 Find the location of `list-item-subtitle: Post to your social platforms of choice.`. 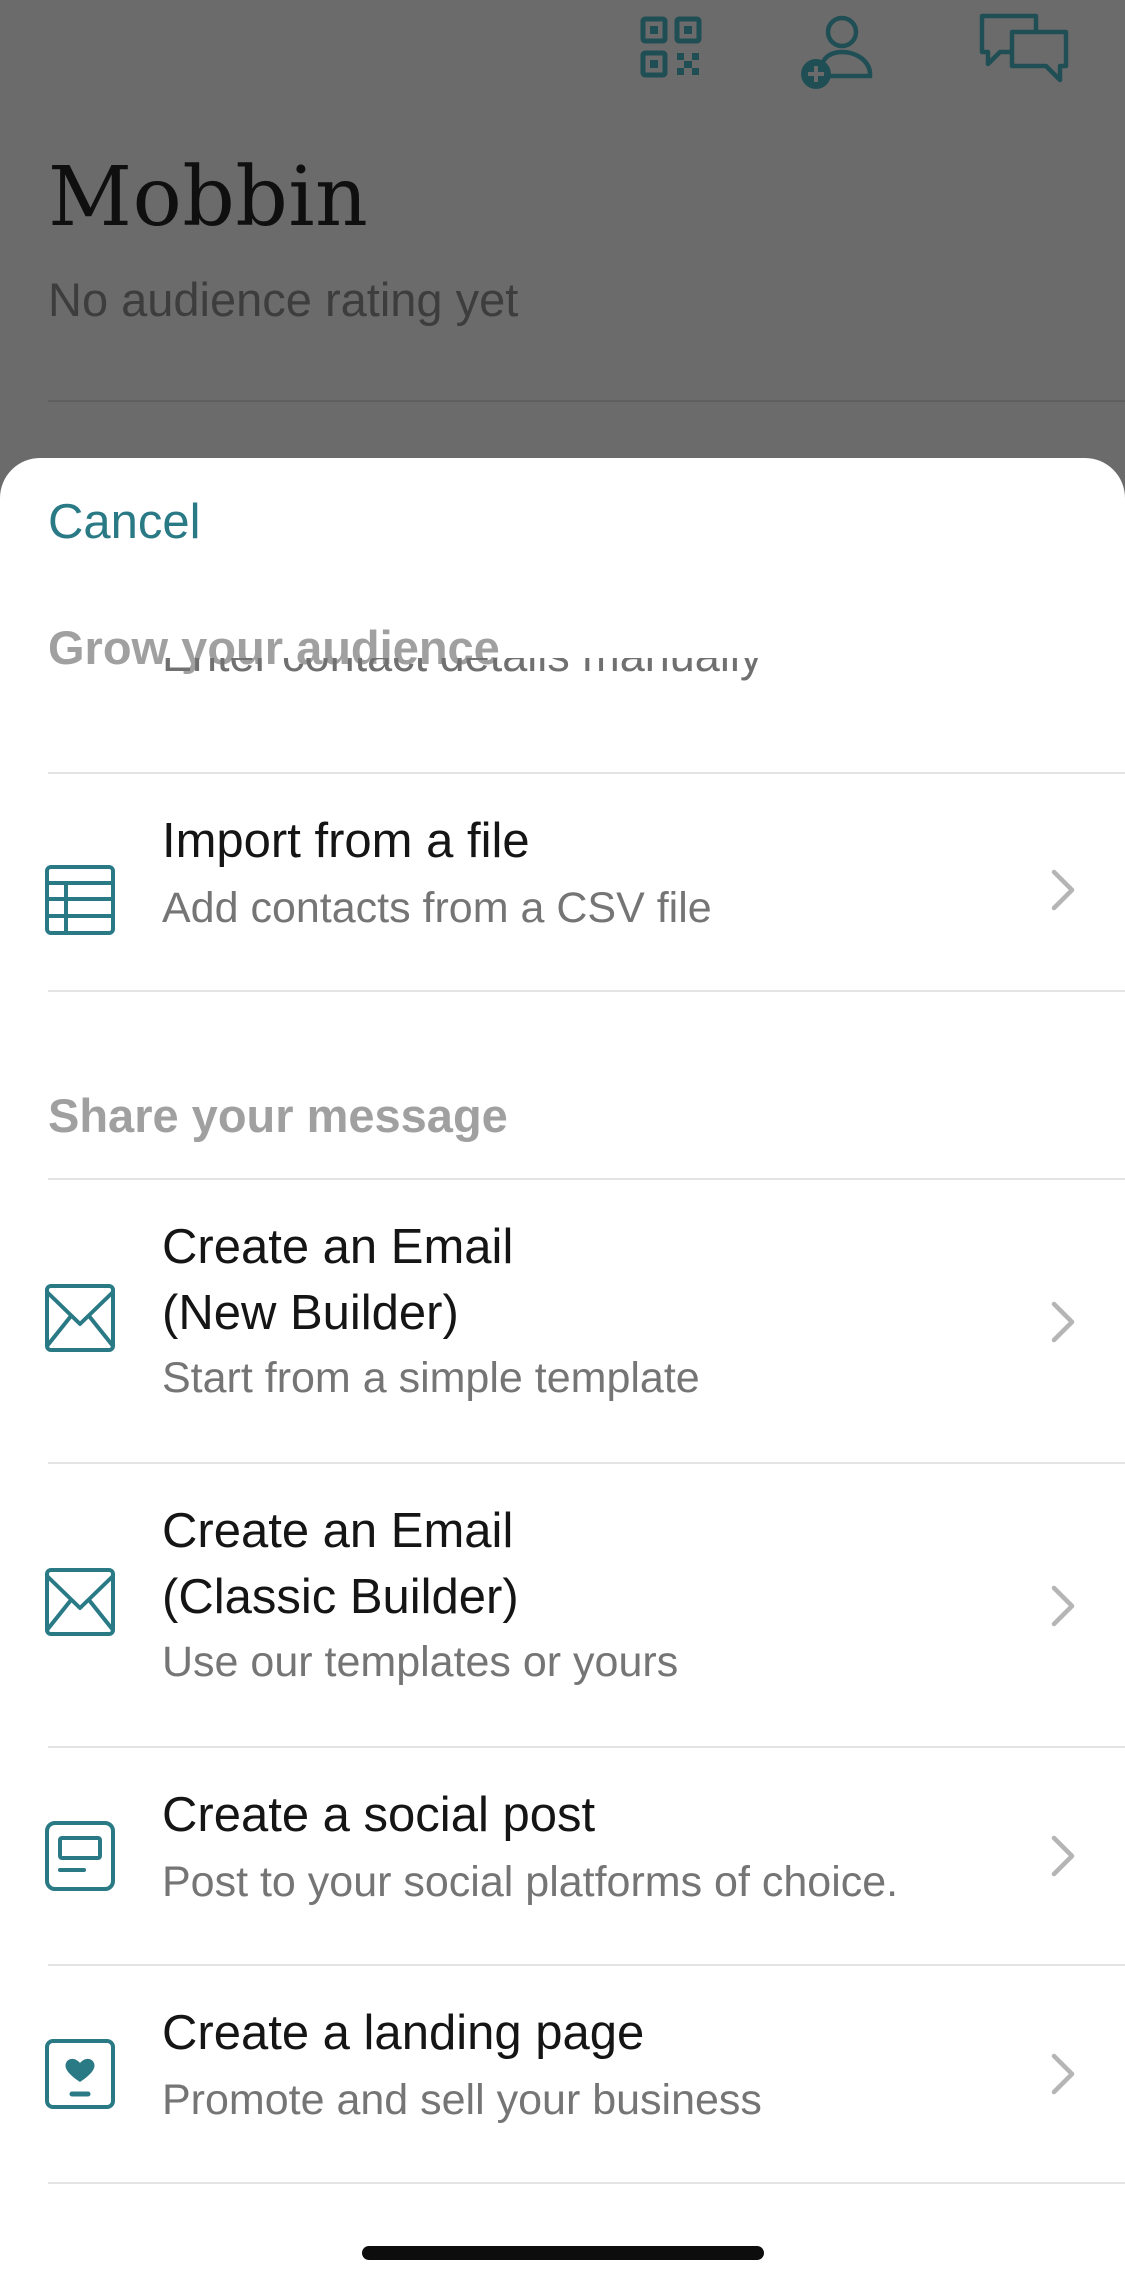

list-item-subtitle: Post to your social platforms of choice. is located at coordinates (530, 1882).